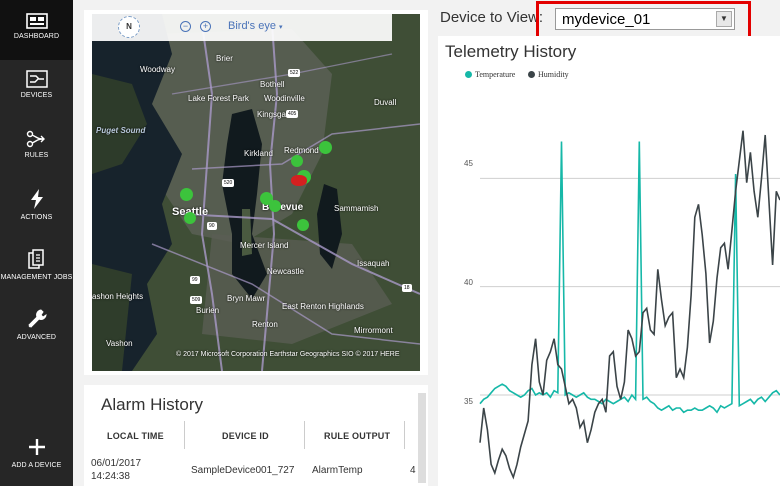 Image resolution: width=780 pixels, height=486 pixels. What do you see at coordinates (116, 463) in the screenshot?
I see `alarm-date: 06/01/2017` at bounding box center [116, 463].